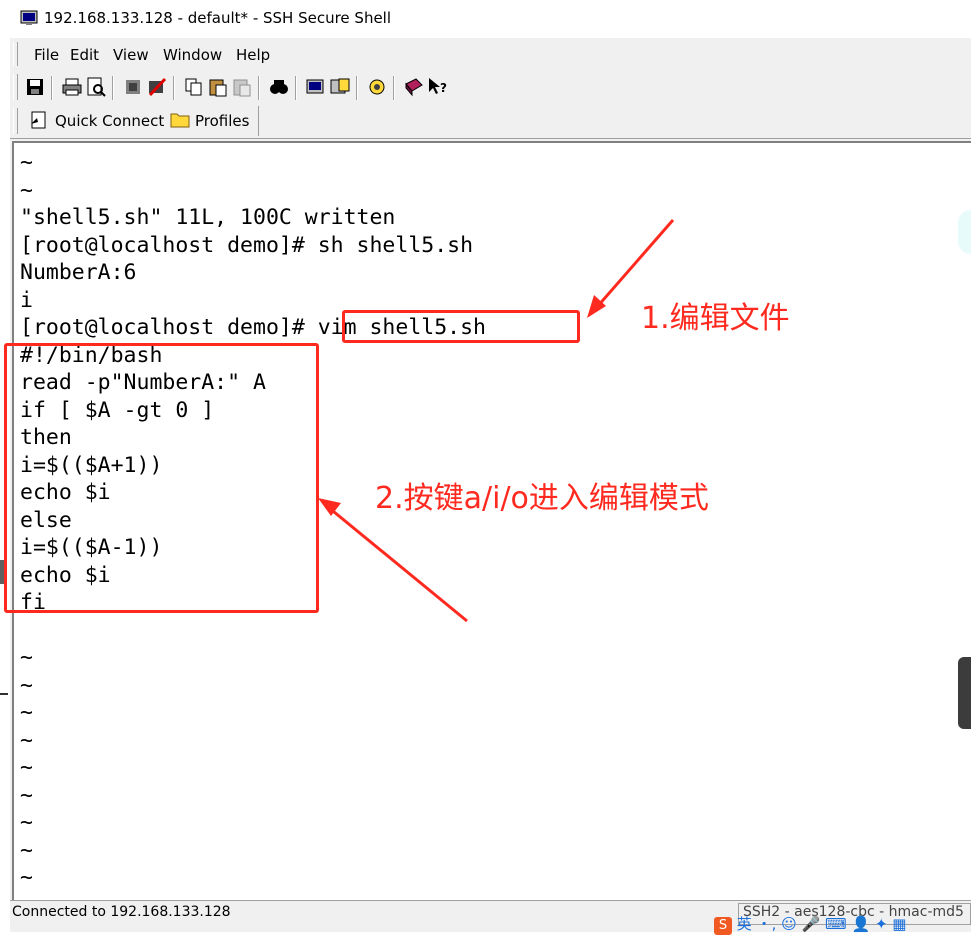 The height and width of the screenshot is (935, 971). Describe the element at coordinates (38, 120) in the screenshot. I see `quick-connect-icon` at that location.